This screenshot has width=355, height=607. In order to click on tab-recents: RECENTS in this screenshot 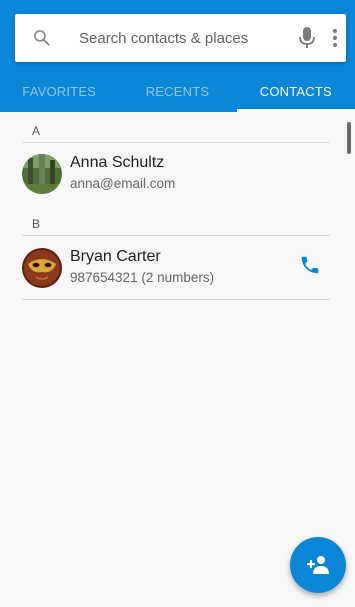, I will do `click(177, 94)`.